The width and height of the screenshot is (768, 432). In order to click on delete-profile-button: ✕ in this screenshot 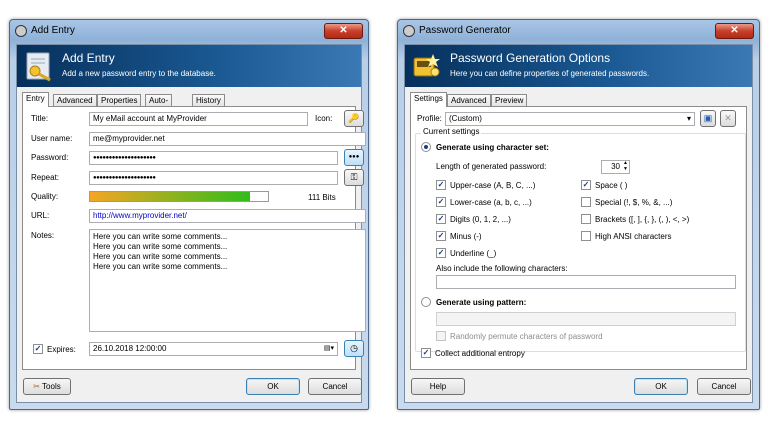, I will do `click(728, 118)`.